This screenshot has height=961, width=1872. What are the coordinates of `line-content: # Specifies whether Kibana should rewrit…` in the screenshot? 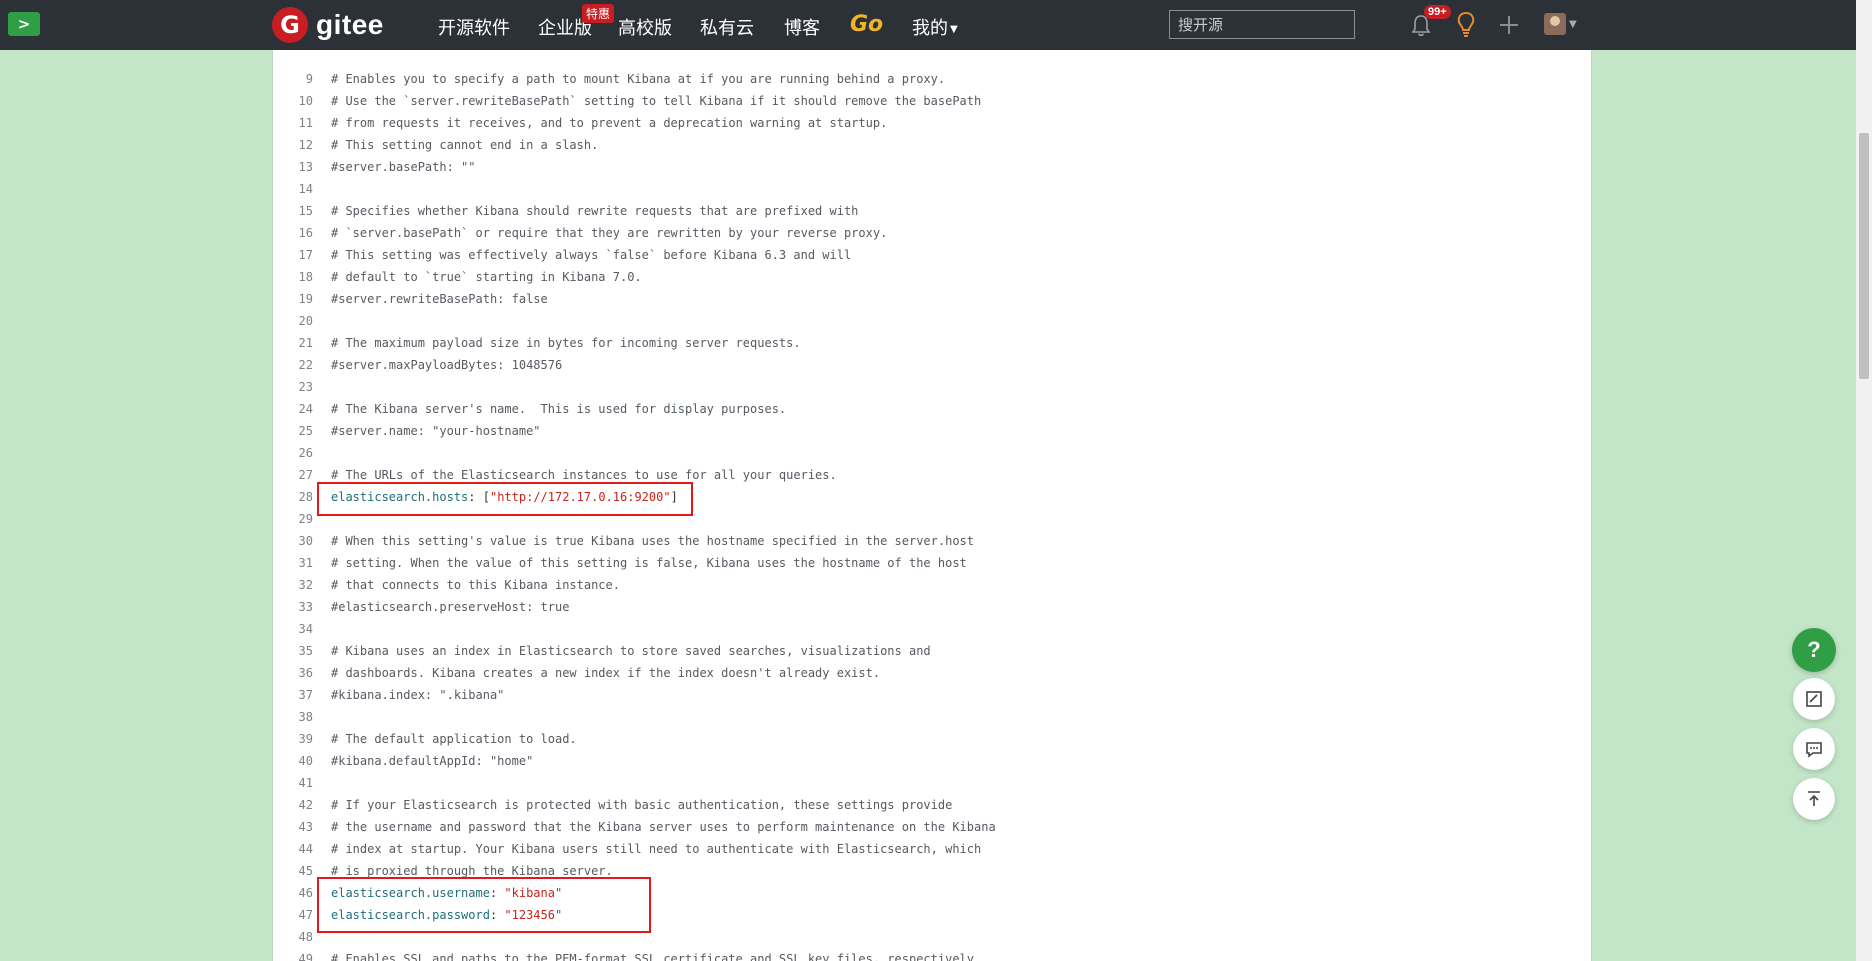 It's located at (595, 211).